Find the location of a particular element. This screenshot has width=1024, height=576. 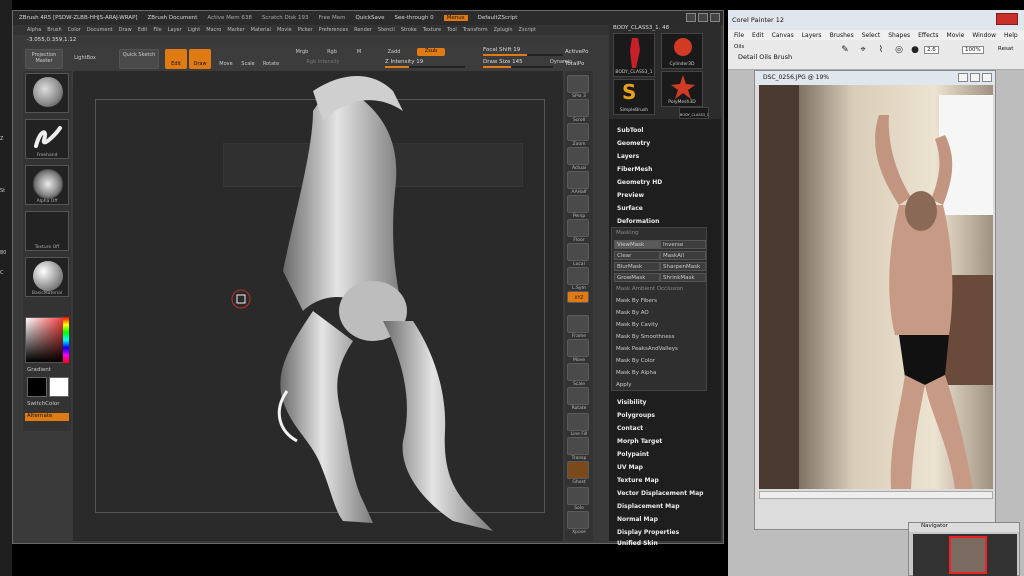

see-through-slider: See-through 0 is located at coordinates (414, 18).